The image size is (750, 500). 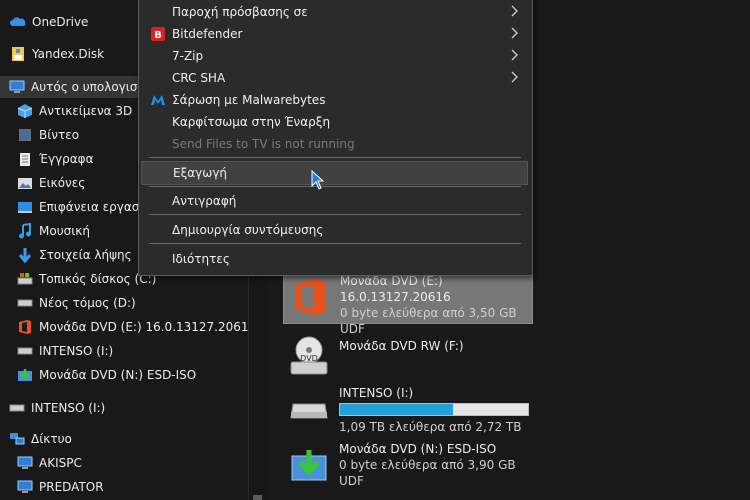 What do you see at coordinates (333, 122) in the screenshot?
I see `menu-item-pin-to-start: Καρφίτσωμα στην Έναρξη` at bounding box center [333, 122].